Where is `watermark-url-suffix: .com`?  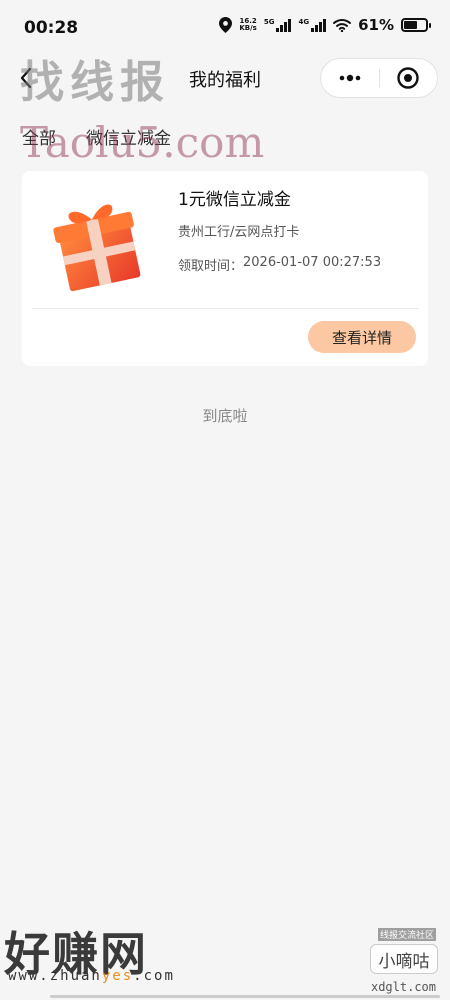 watermark-url-suffix: .com is located at coordinates (154, 976).